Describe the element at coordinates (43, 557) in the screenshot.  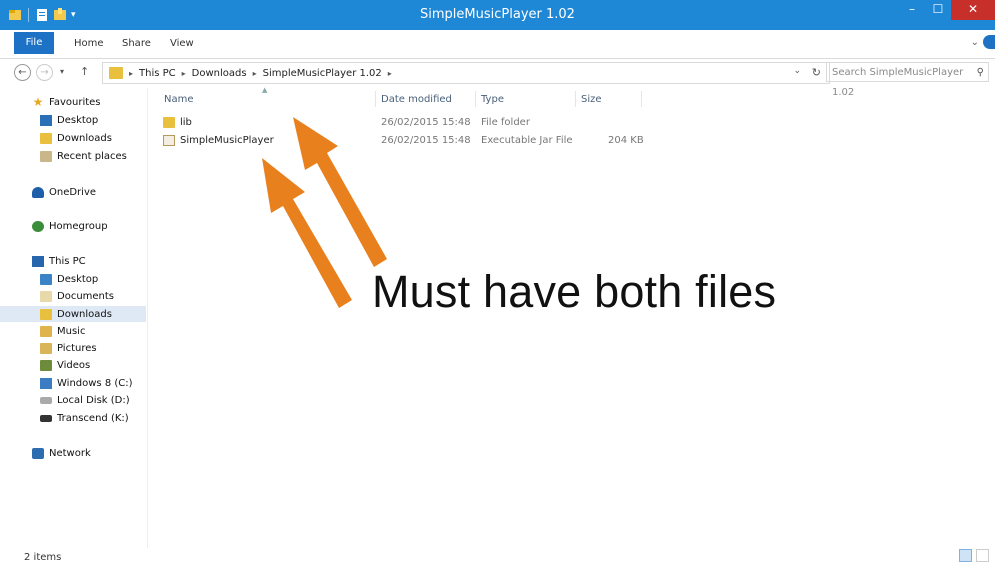
I see `status-item-count: 2 items` at that location.